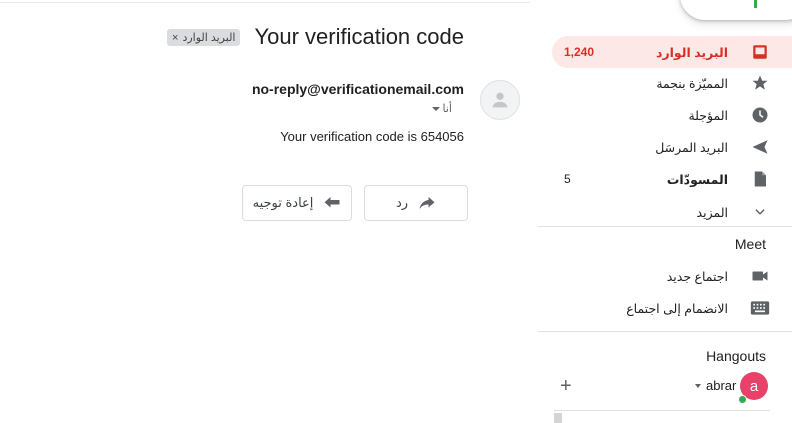  What do you see at coordinates (760, 179) in the screenshot?
I see `draft-icon` at bounding box center [760, 179].